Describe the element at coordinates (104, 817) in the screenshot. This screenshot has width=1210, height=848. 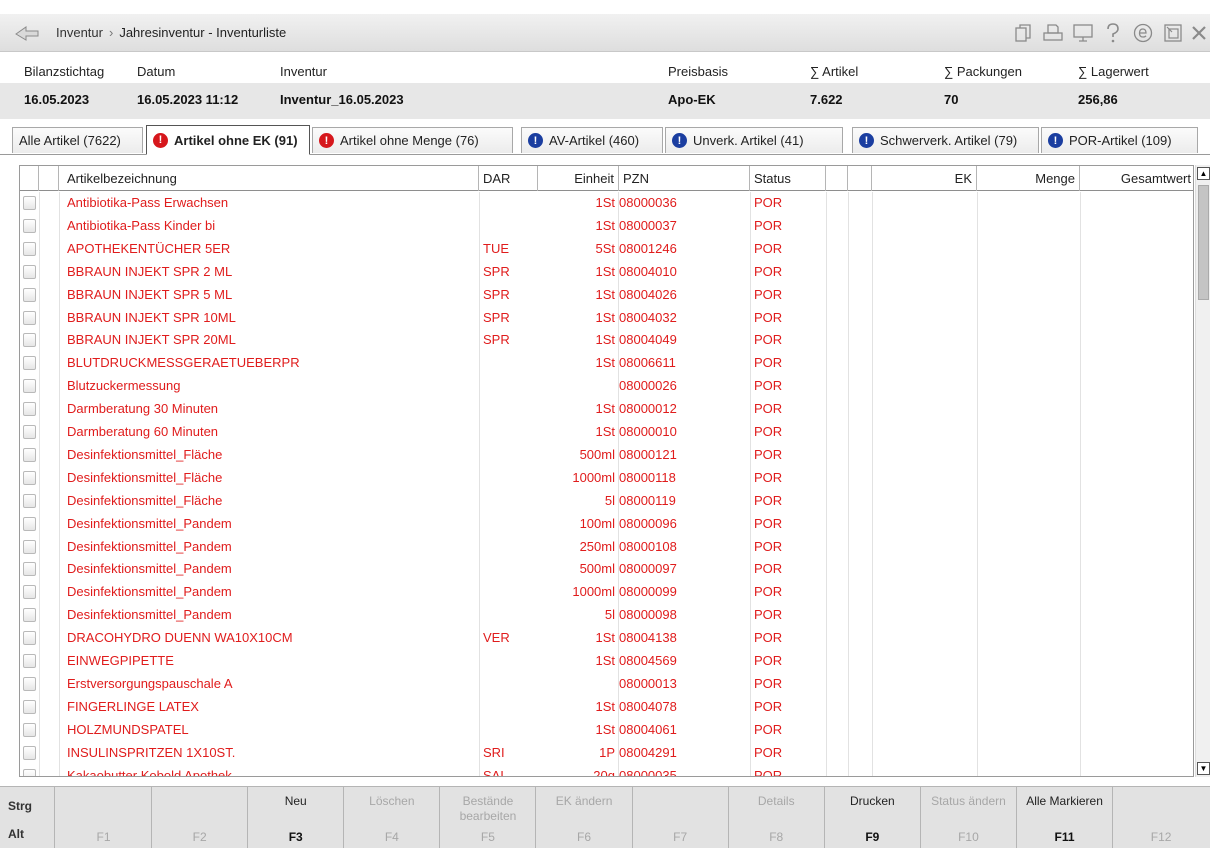
I see `fkey-f1: F1` at that location.